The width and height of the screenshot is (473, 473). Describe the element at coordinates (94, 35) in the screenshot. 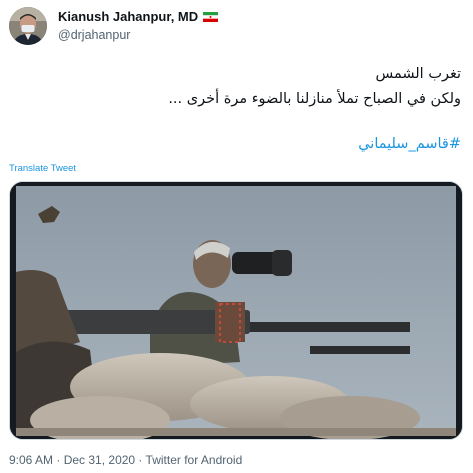

I see `author-handle: @drjahanpur` at that location.